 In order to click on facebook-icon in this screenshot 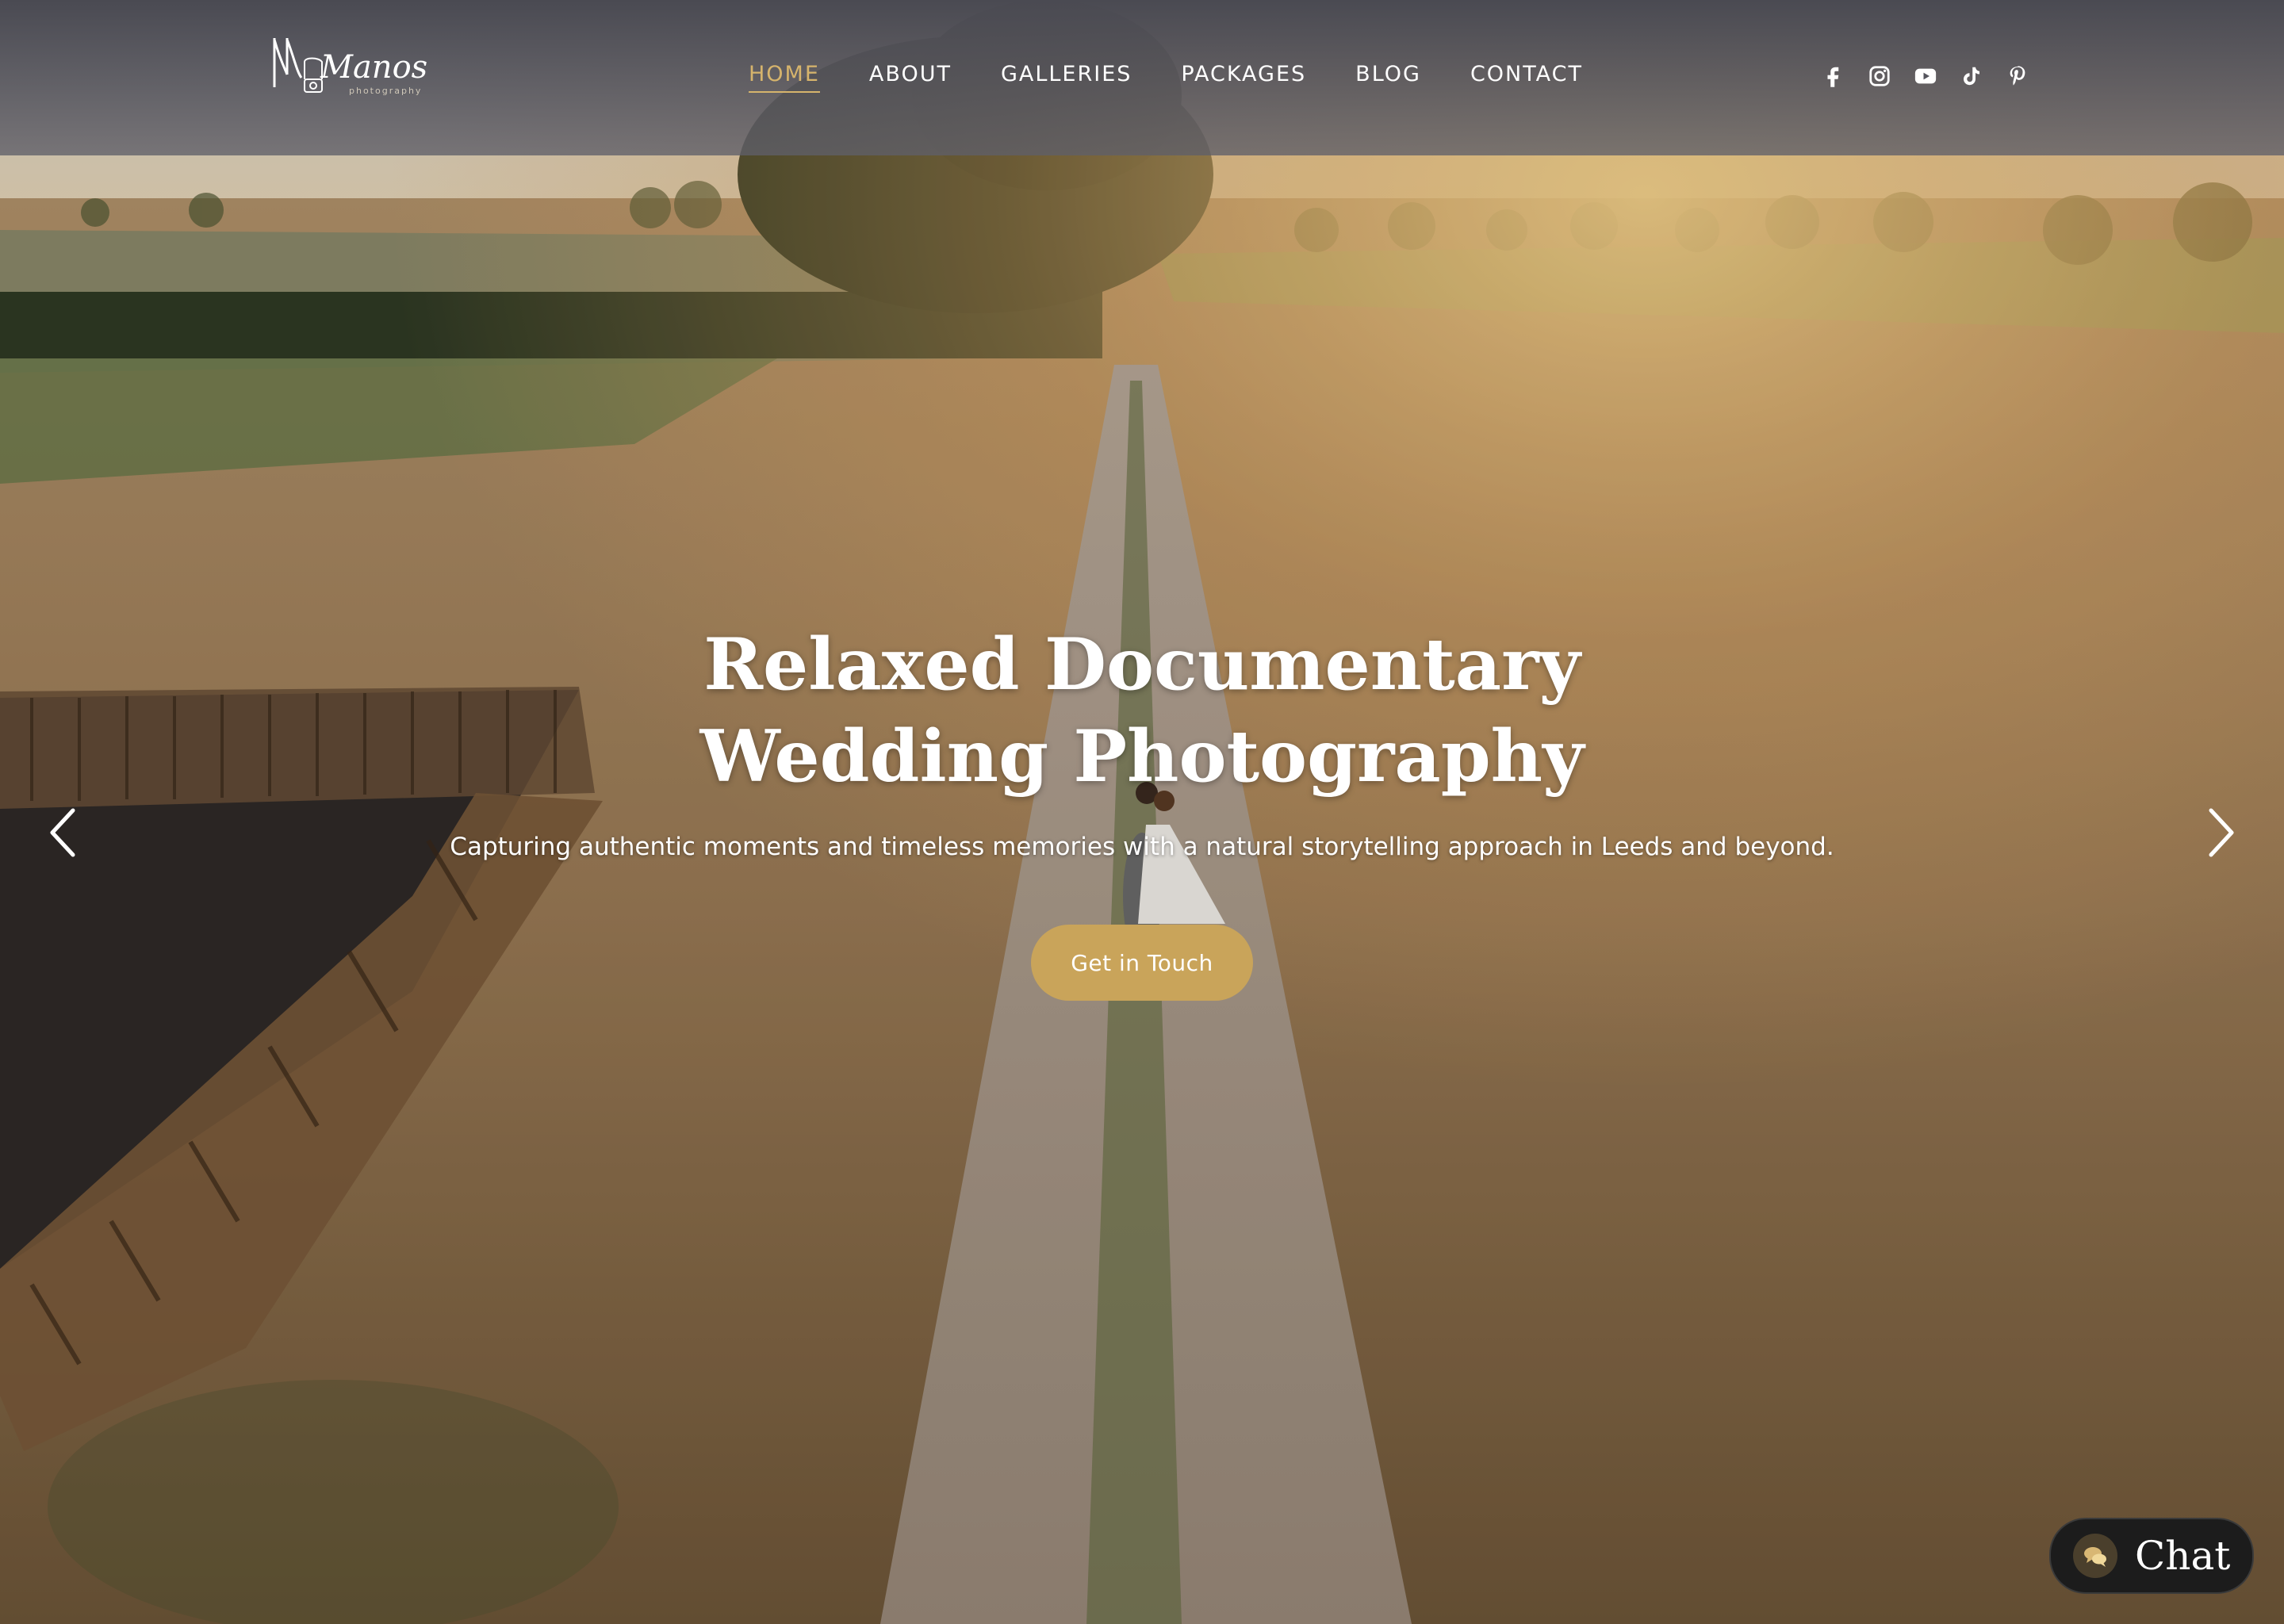, I will do `click(1833, 76)`.